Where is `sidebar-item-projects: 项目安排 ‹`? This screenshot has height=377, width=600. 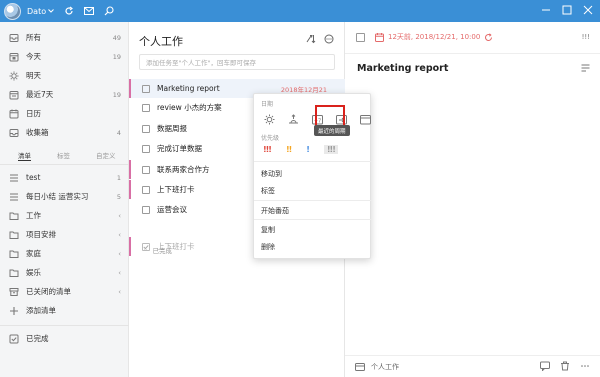 sidebar-item-projects: 项目安排 ‹ is located at coordinates (64, 234).